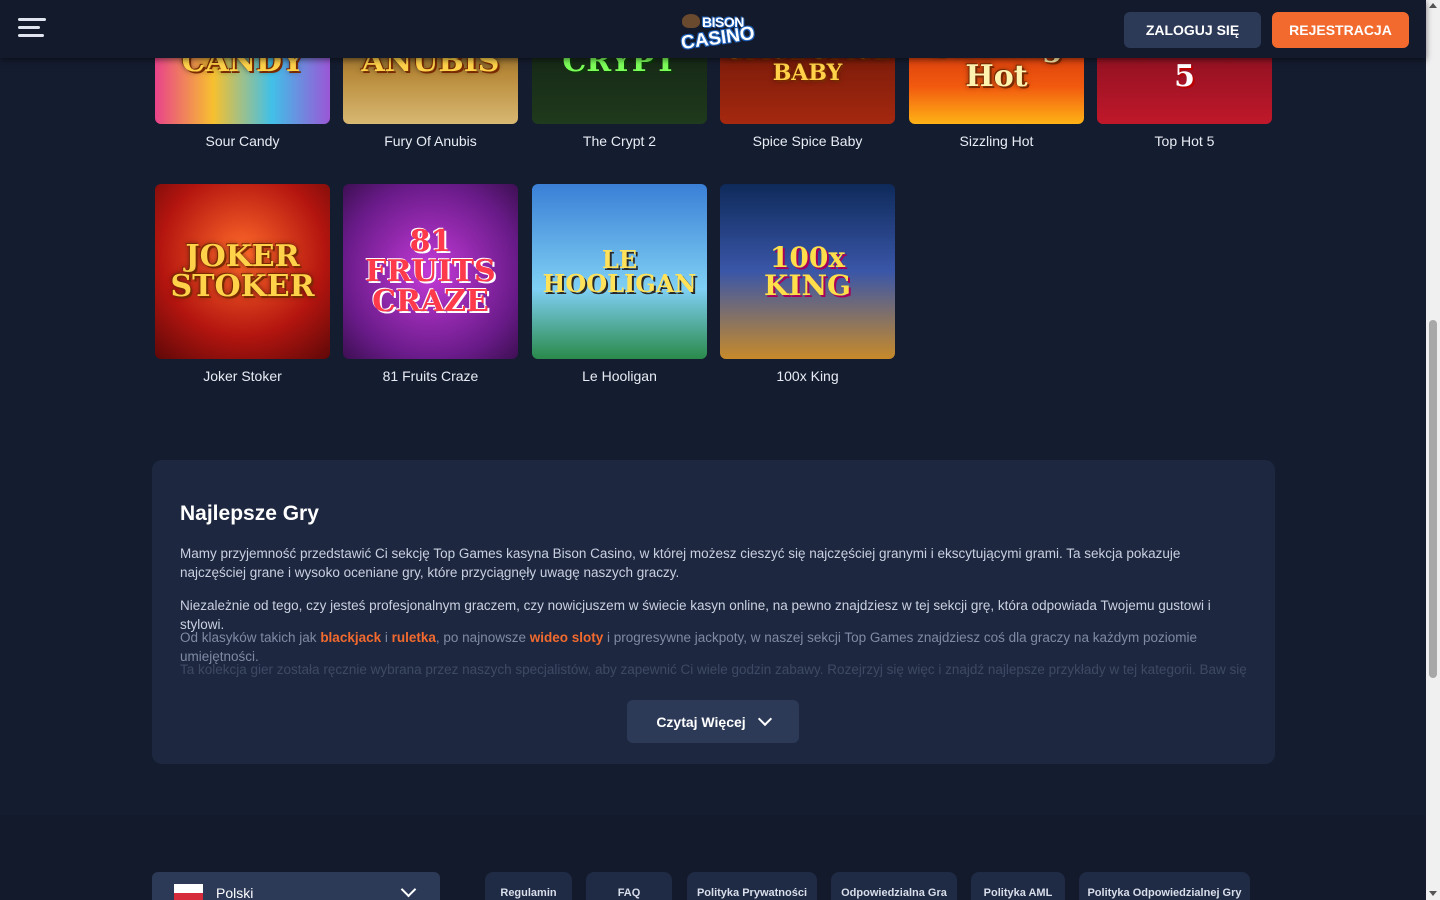  I want to click on game-name: 100x King, so click(807, 376).